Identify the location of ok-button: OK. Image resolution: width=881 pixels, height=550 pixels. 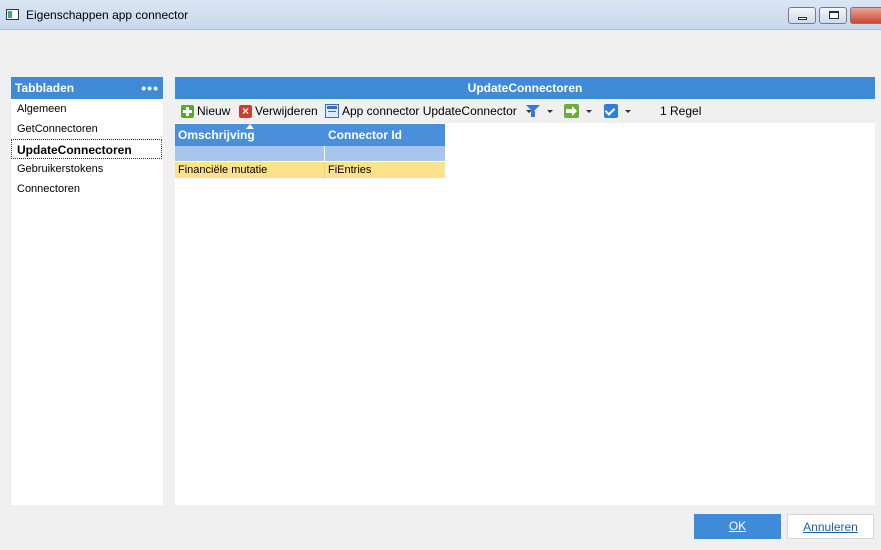
(737, 526).